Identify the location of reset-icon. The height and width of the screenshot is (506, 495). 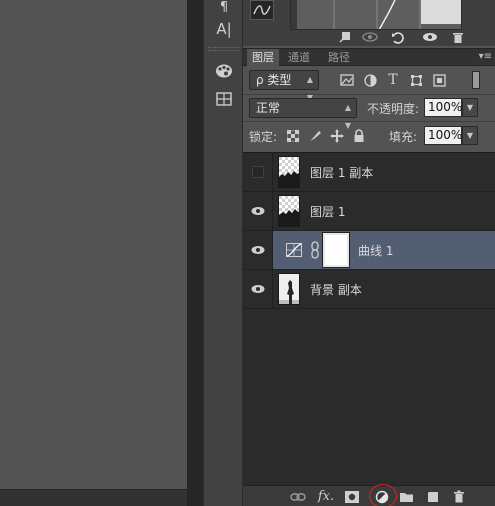
(398, 37).